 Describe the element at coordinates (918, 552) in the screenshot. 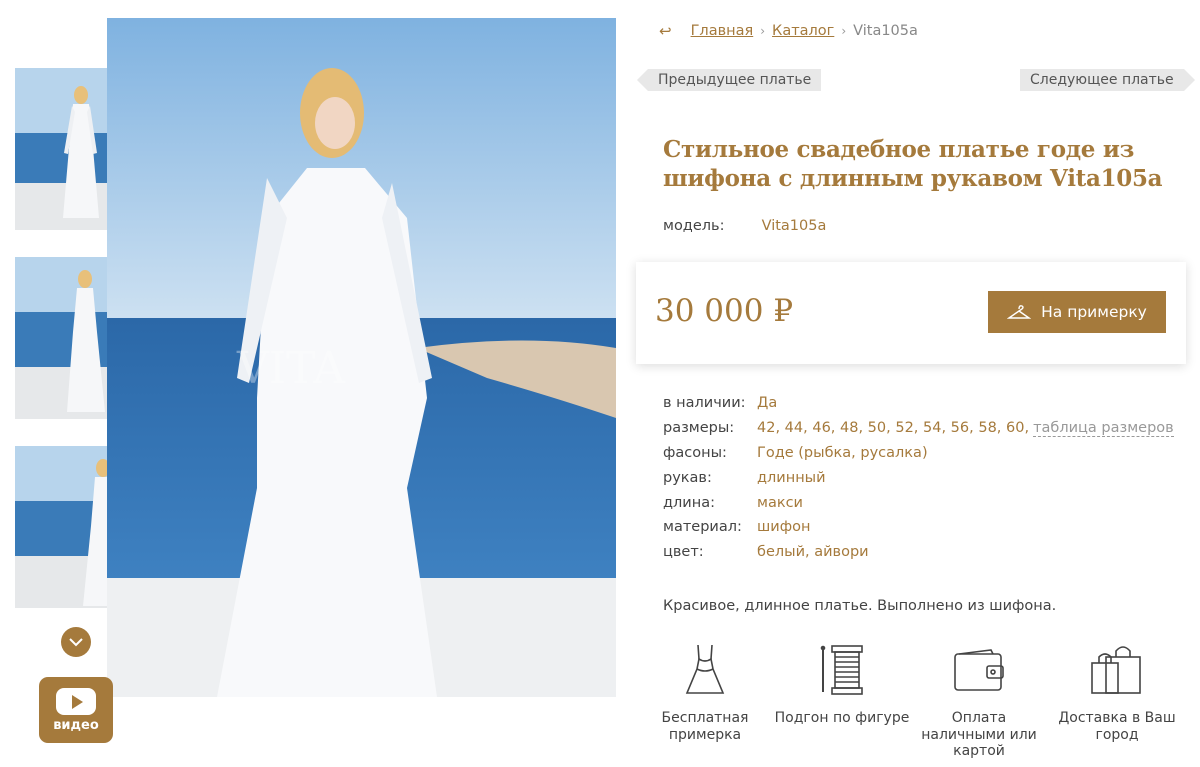

I see `spec-row-color: цвет: белый, айвори` at that location.